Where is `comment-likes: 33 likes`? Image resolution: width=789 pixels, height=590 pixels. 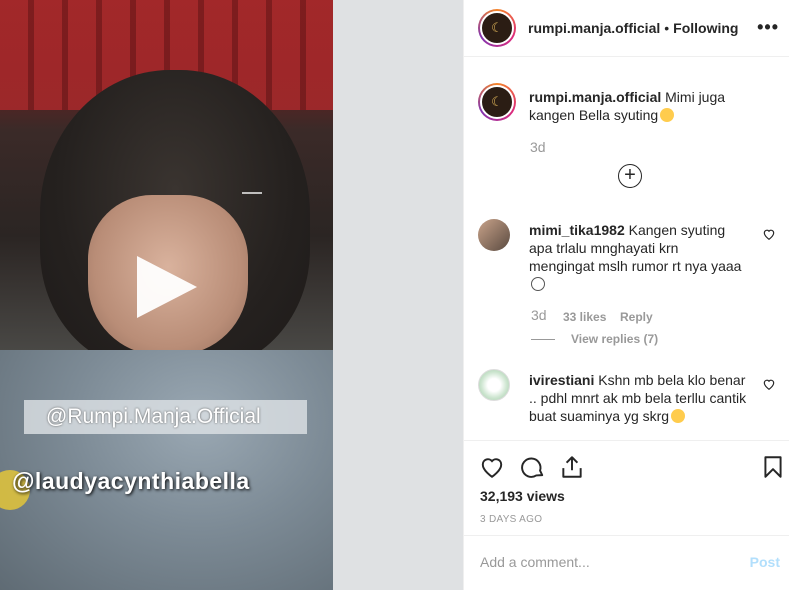 comment-likes: 33 likes is located at coordinates (584, 317).